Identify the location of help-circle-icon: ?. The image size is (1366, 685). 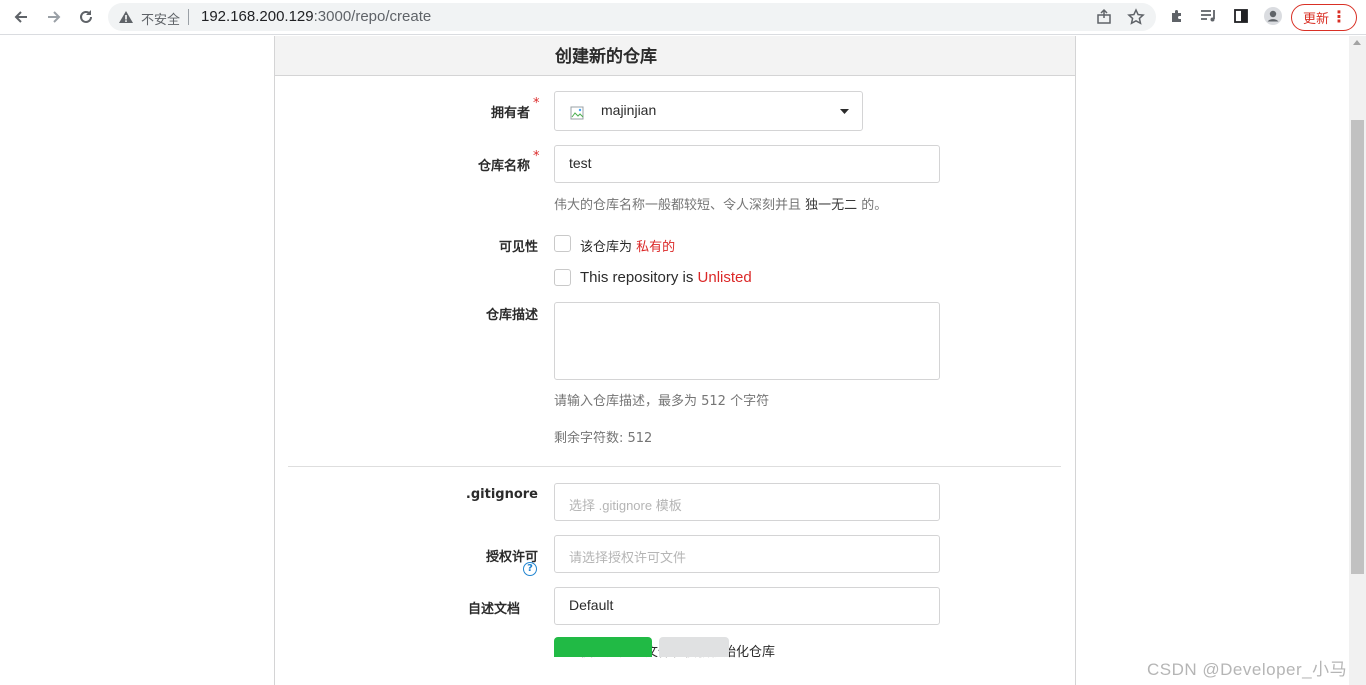
(530, 569).